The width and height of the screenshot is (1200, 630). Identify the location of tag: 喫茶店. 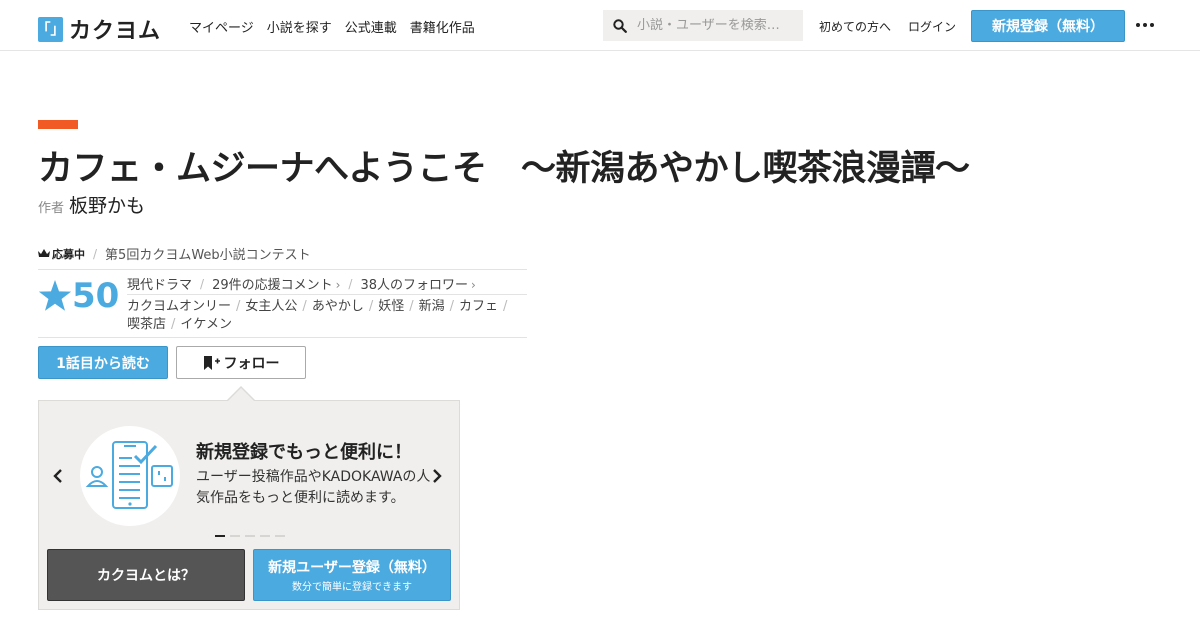
(146, 324).